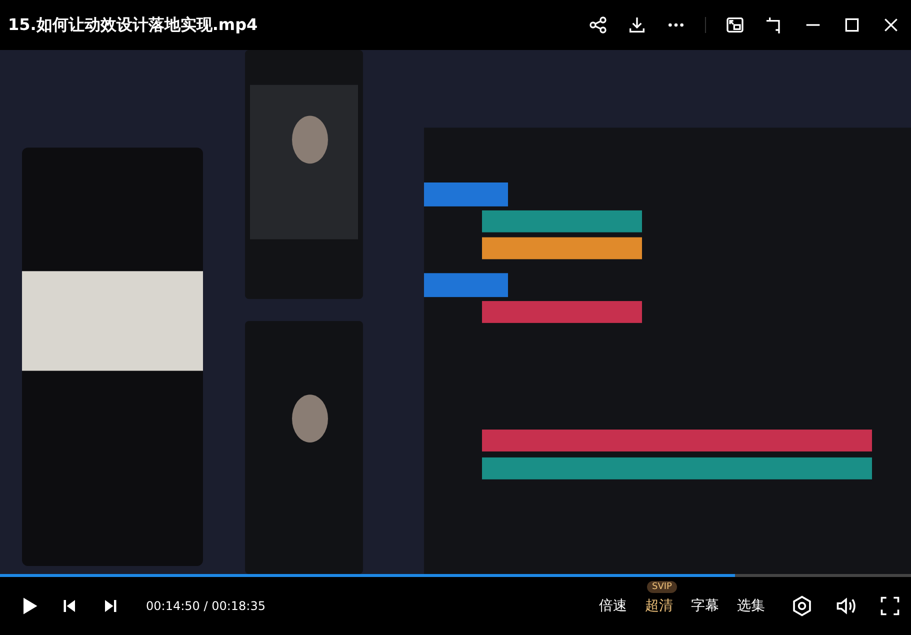 The width and height of the screenshot is (911, 635). What do you see at coordinates (846, 606) in the screenshot?
I see `volume-icon` at bounding box center [846, 606].